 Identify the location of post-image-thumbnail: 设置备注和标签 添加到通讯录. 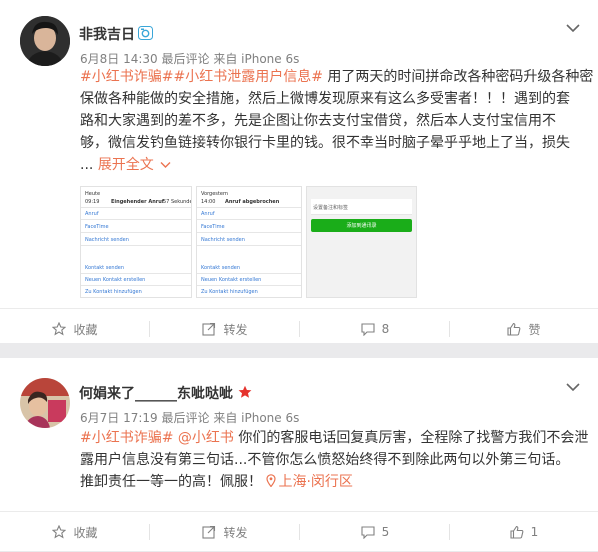
(361, 242).